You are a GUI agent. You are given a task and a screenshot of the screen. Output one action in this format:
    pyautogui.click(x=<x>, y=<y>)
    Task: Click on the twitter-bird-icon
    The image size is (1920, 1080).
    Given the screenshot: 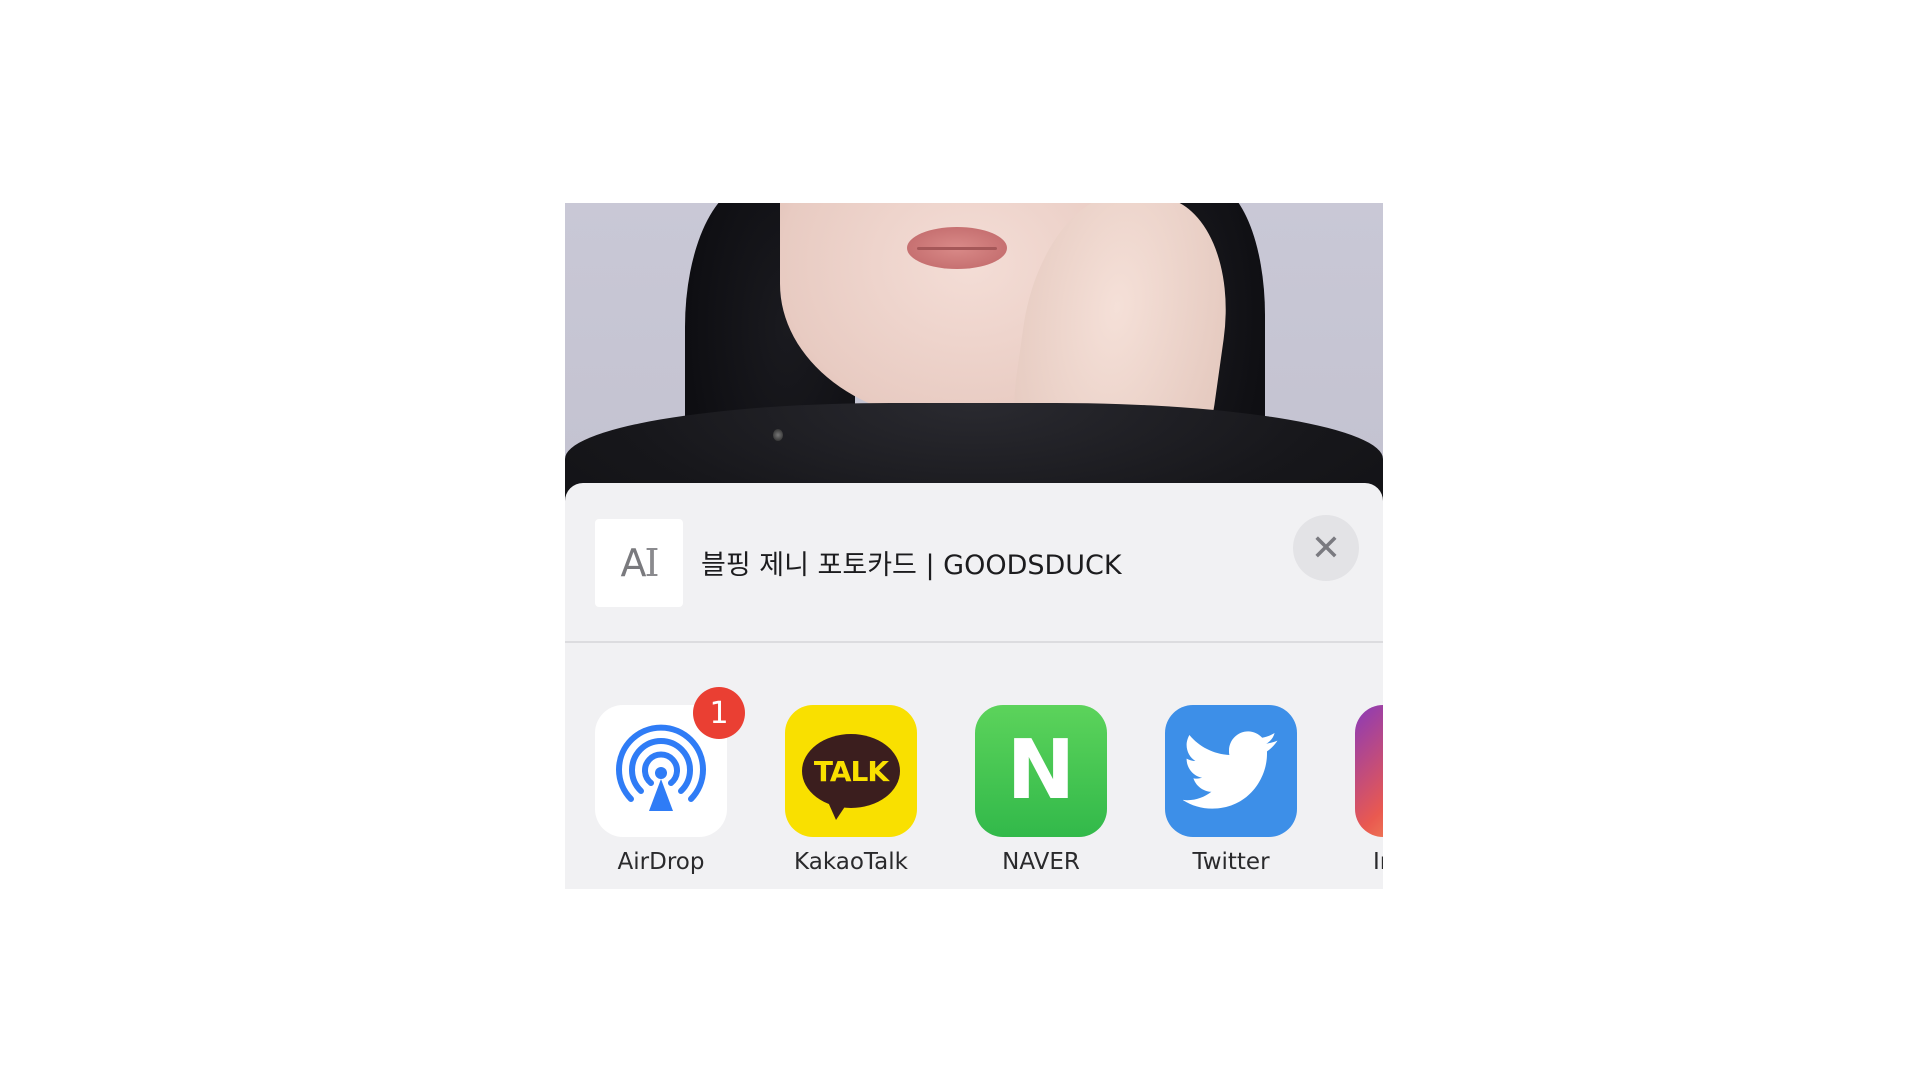 What is the action you would take?
    pyautogui.click(x=1231, y=771)
    